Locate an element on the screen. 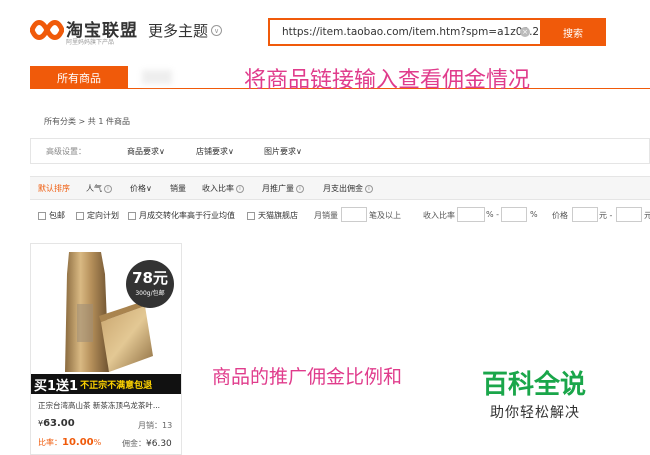 The image size is (650, 455). price-badge: 78元 300g/包邮 is located at coordinates (150, 284).